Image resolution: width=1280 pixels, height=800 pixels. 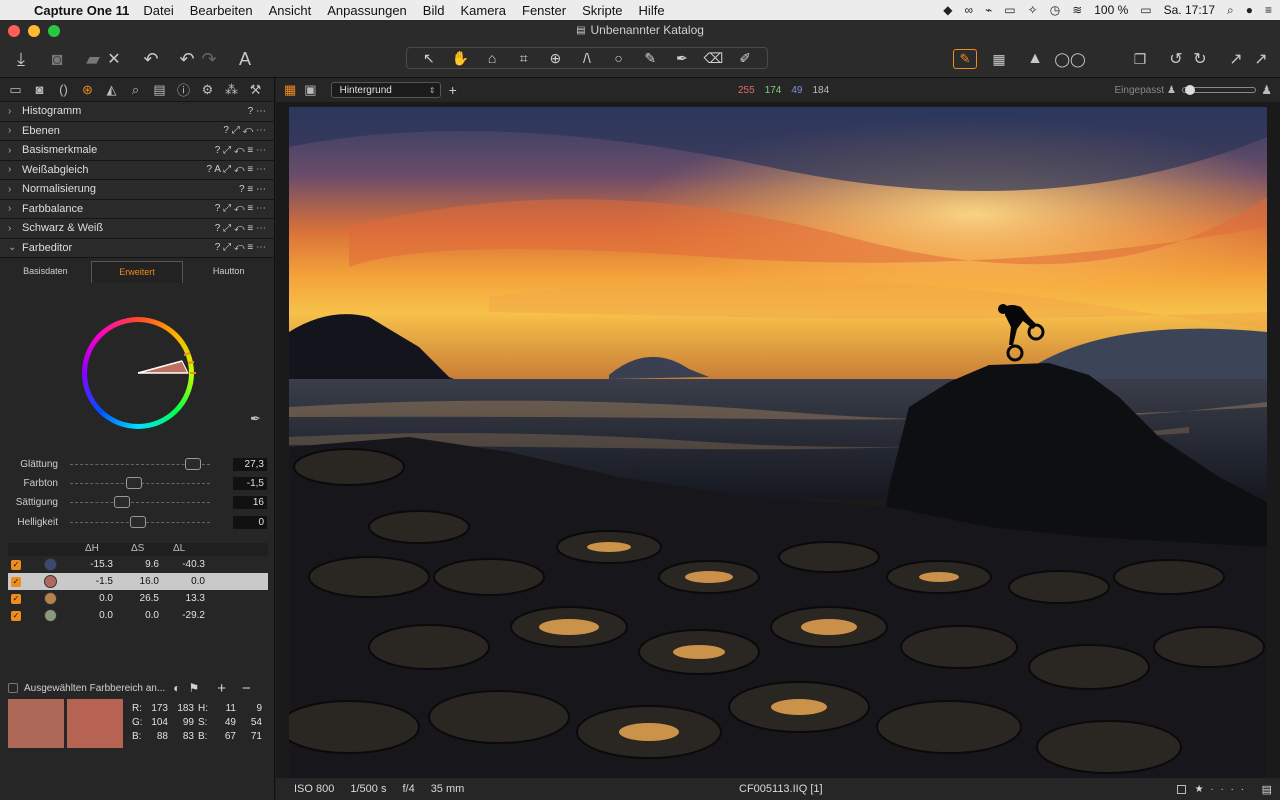 I want to click on spotlight-search-icon: ⌕, so click(x=1230, y=10).